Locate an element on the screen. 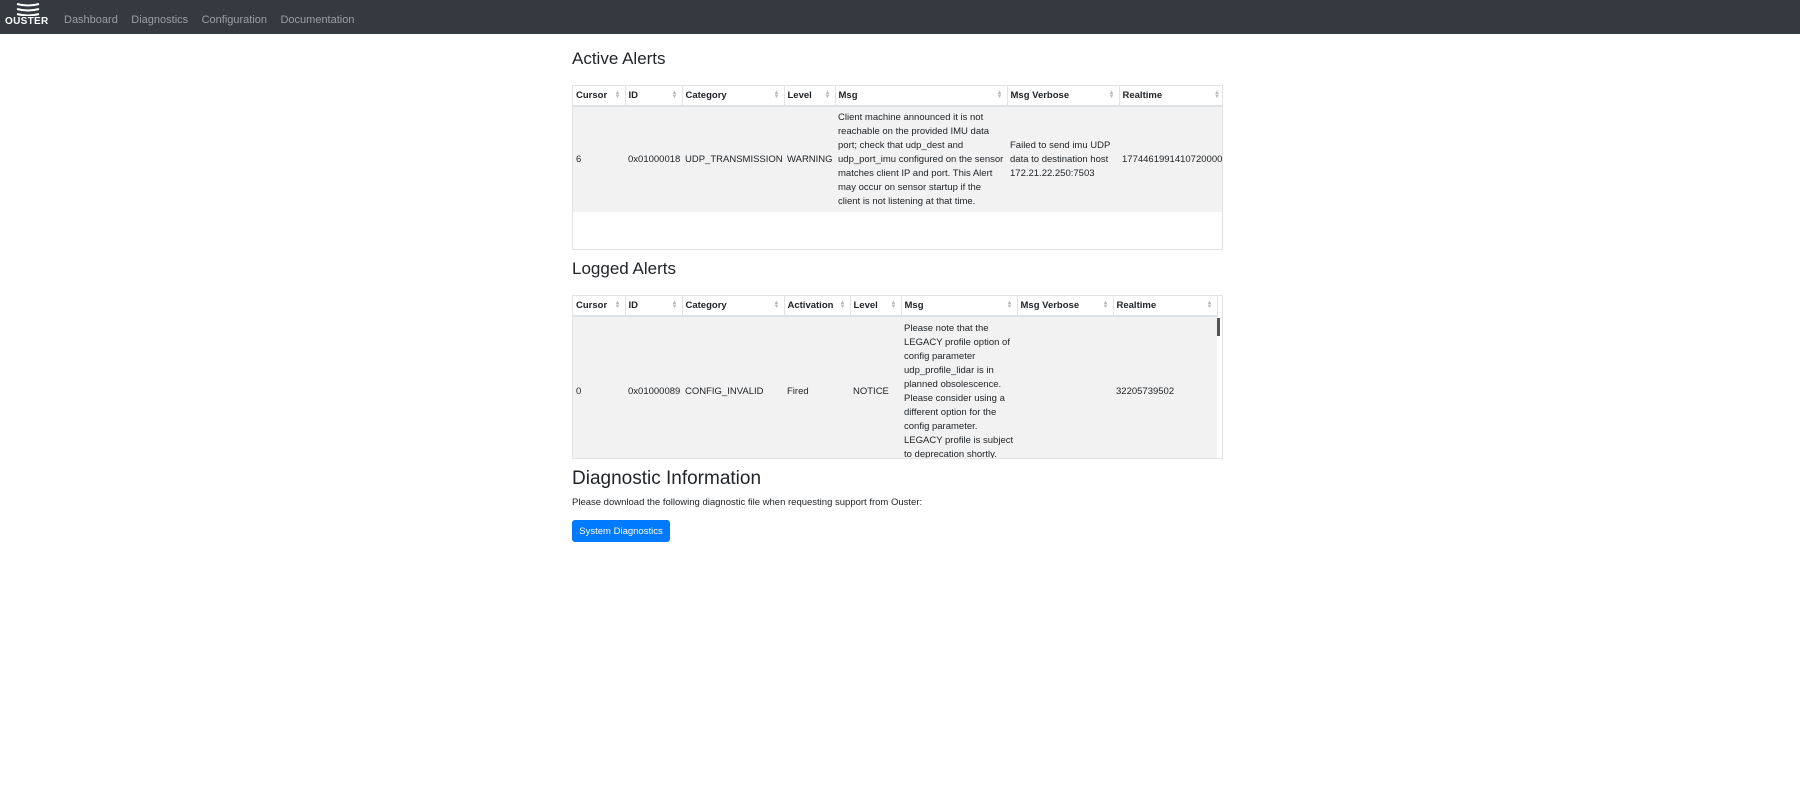 The image size is (1800, 803). nav-configuration: Configuration is located at coordinates (234, 20).